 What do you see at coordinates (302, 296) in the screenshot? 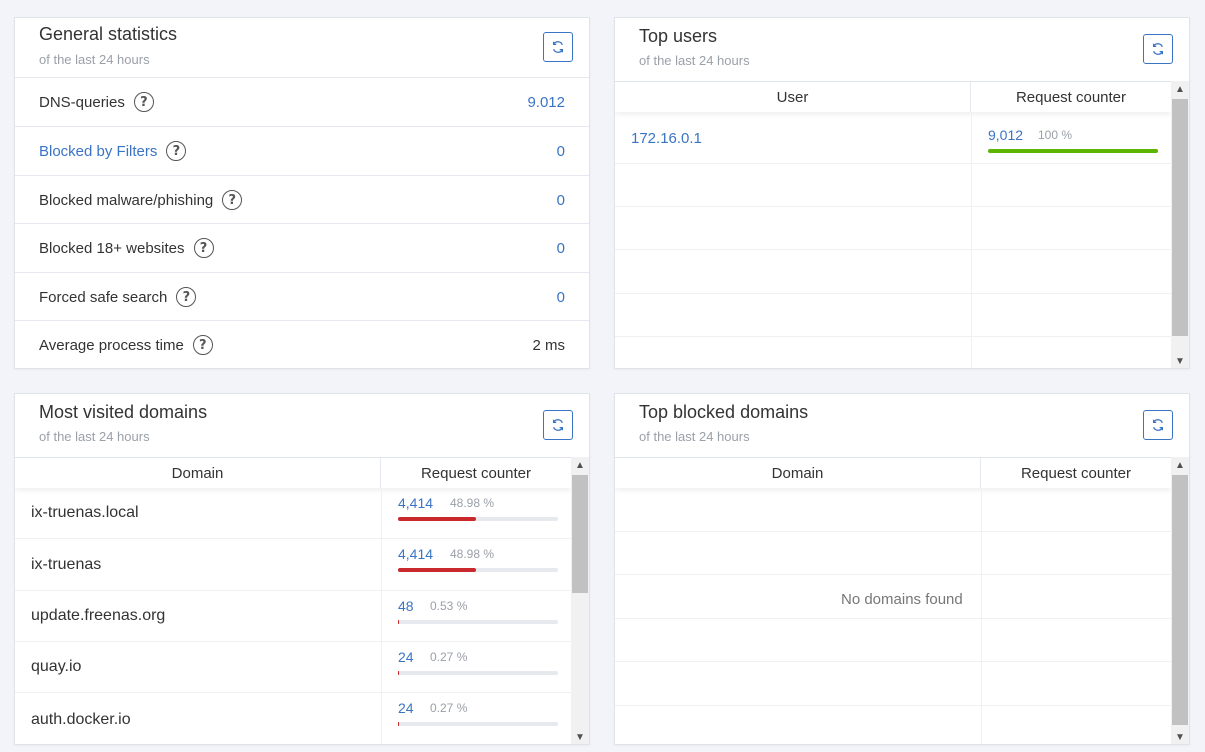
I see `stat-row-safe-search: Forced safe search? 0` at bounding box center [302, 296].